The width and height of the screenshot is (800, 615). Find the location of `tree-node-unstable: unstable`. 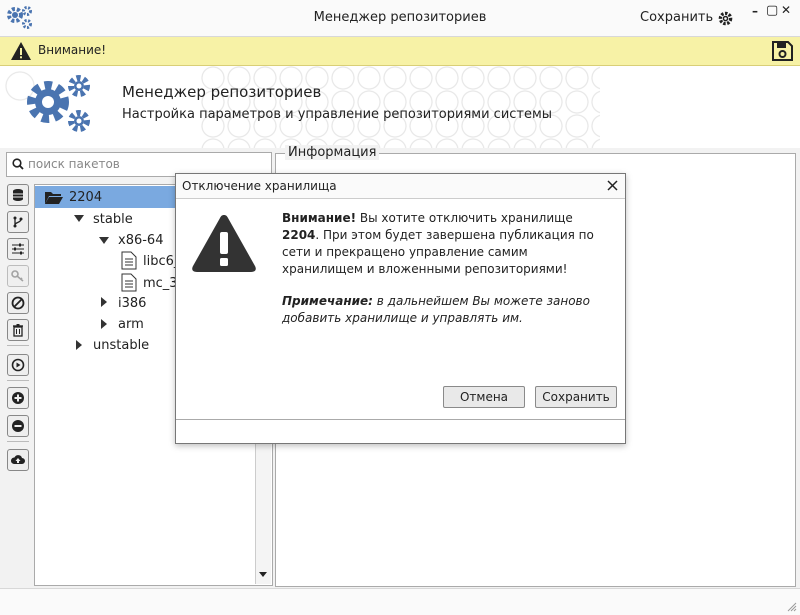

tree-node-unstable: unstable is located at coordinates (121, 345).